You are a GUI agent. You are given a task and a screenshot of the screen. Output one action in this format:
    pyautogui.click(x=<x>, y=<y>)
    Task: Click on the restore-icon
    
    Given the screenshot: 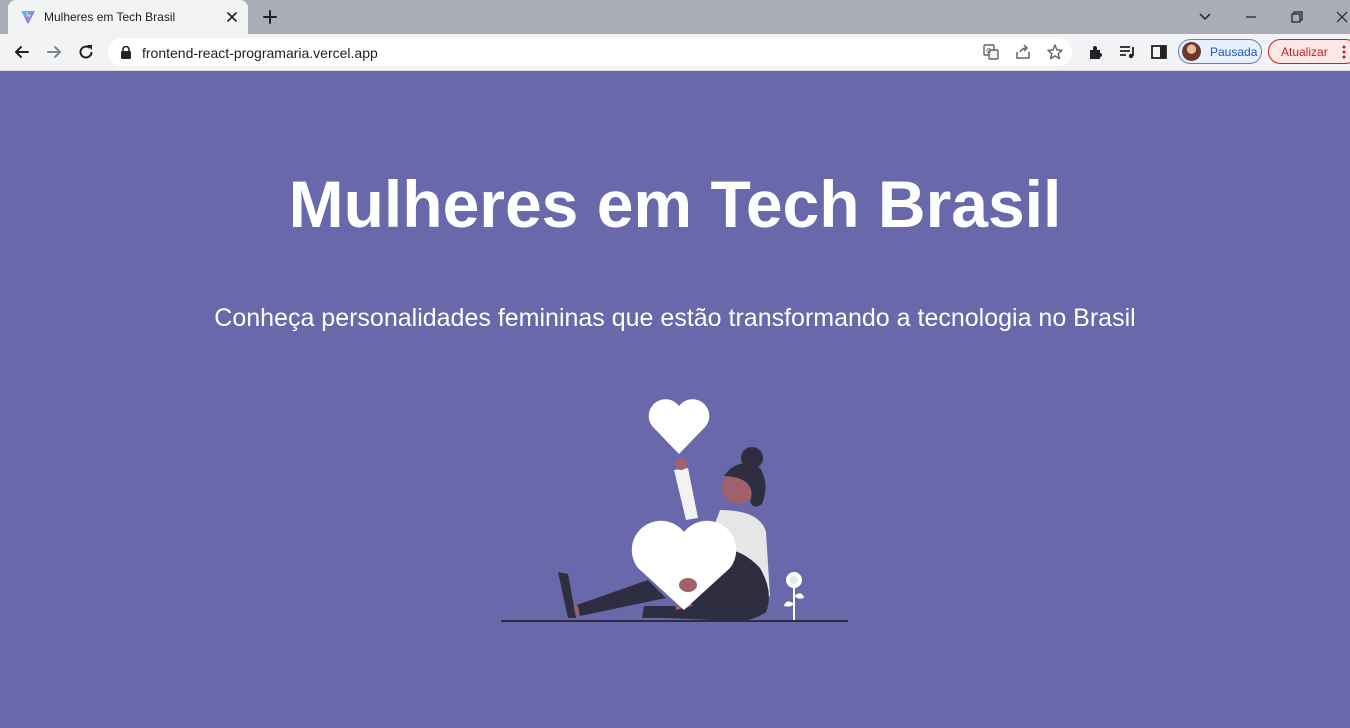 What is the action you would take?
    pyautogui.click(x=1297, y=17)
    